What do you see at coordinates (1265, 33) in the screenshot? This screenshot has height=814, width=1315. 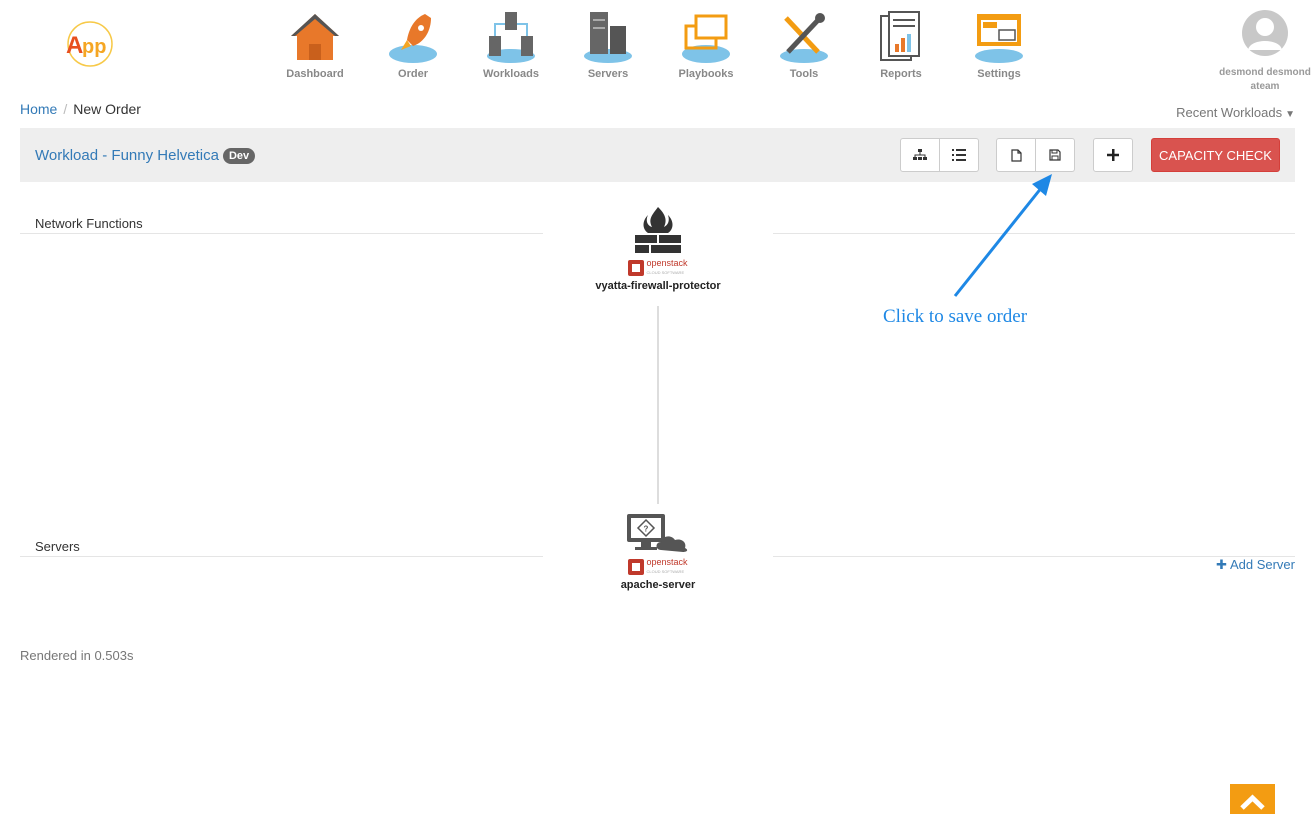 I see `avatar` at bounding box center [1265, 33].